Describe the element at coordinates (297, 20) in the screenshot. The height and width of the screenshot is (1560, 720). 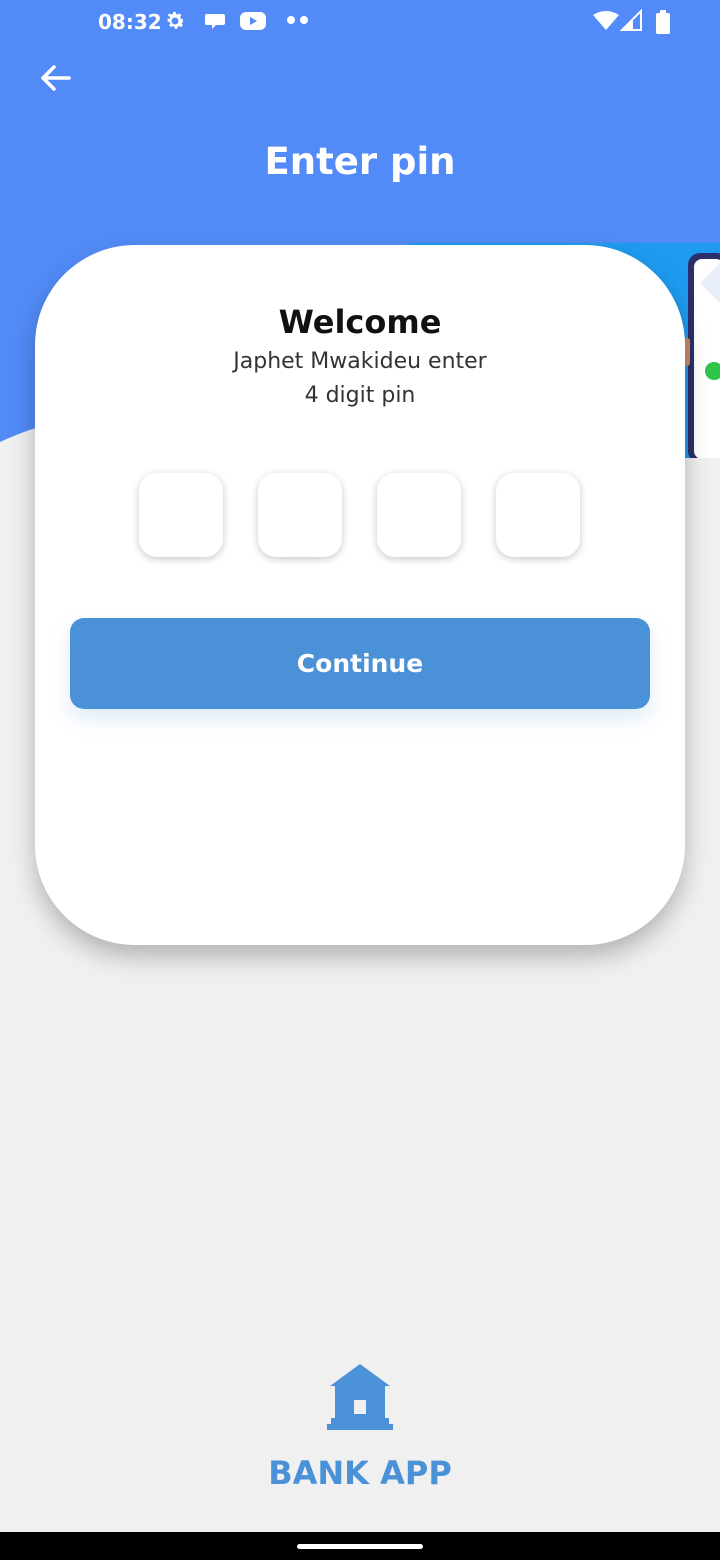
I see `more-dots-icon` at that location.